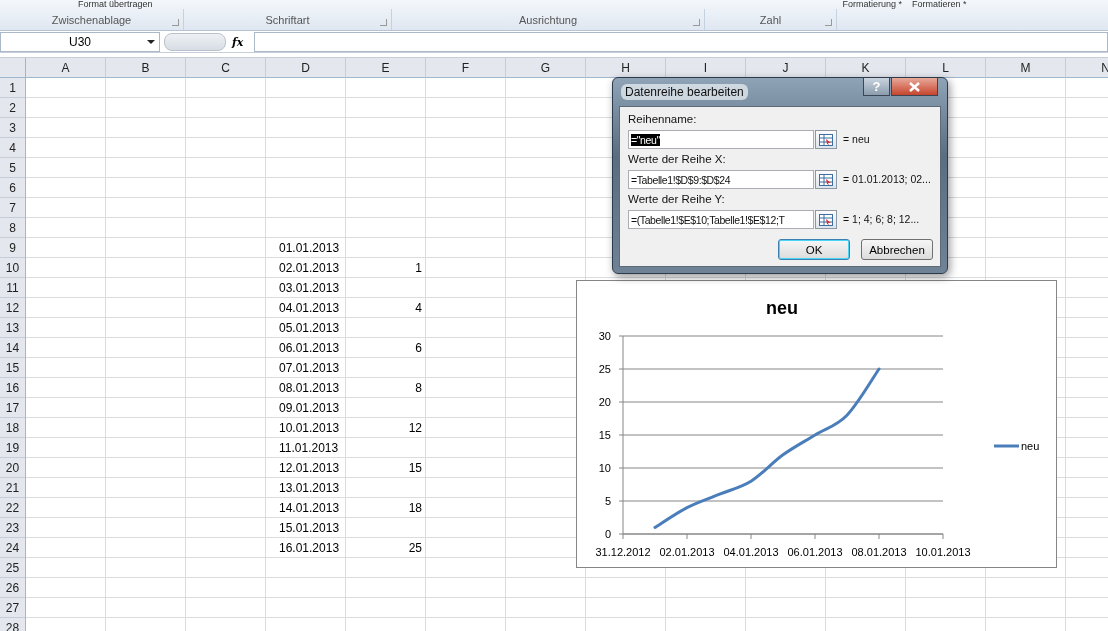 The height and width of the screenshot is (631, 1108). I want to click on select-all-corner, so click(13, 68).